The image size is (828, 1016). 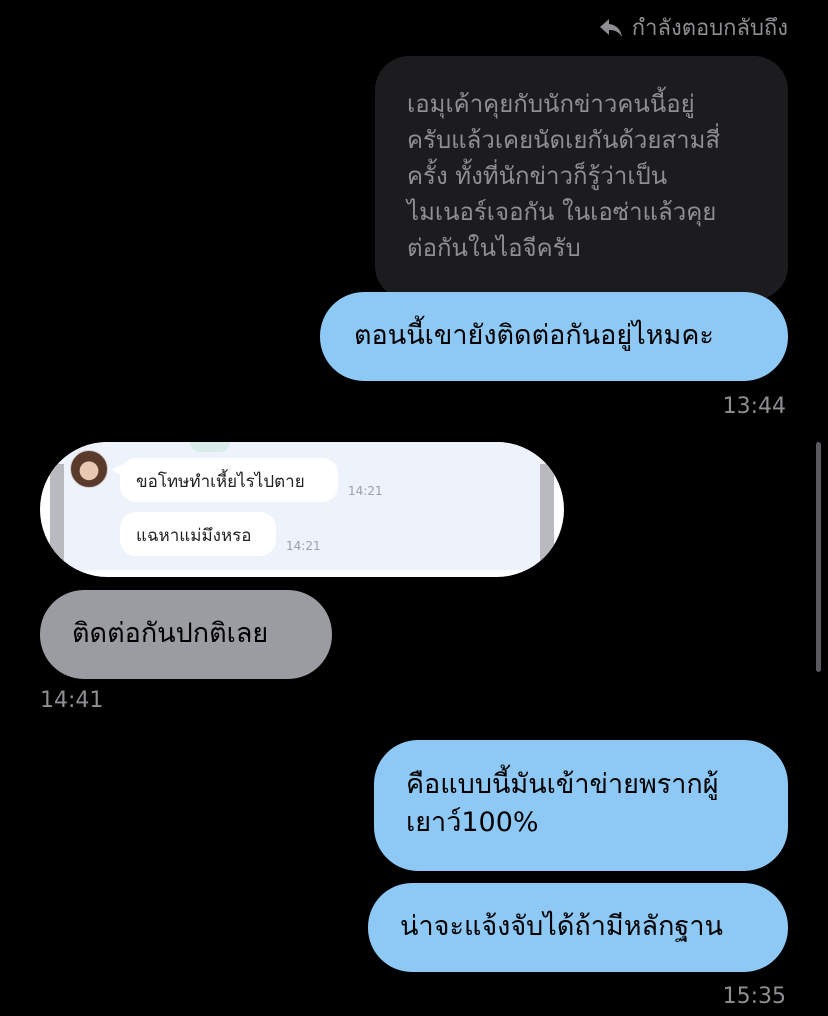 What do you see at coordinates (562, 212) in the screenshot?
I see `quoted-line: ไมเนอร์เจอกัน ในเอซ่าแล้วคุย` at bounding box center [562, 212].